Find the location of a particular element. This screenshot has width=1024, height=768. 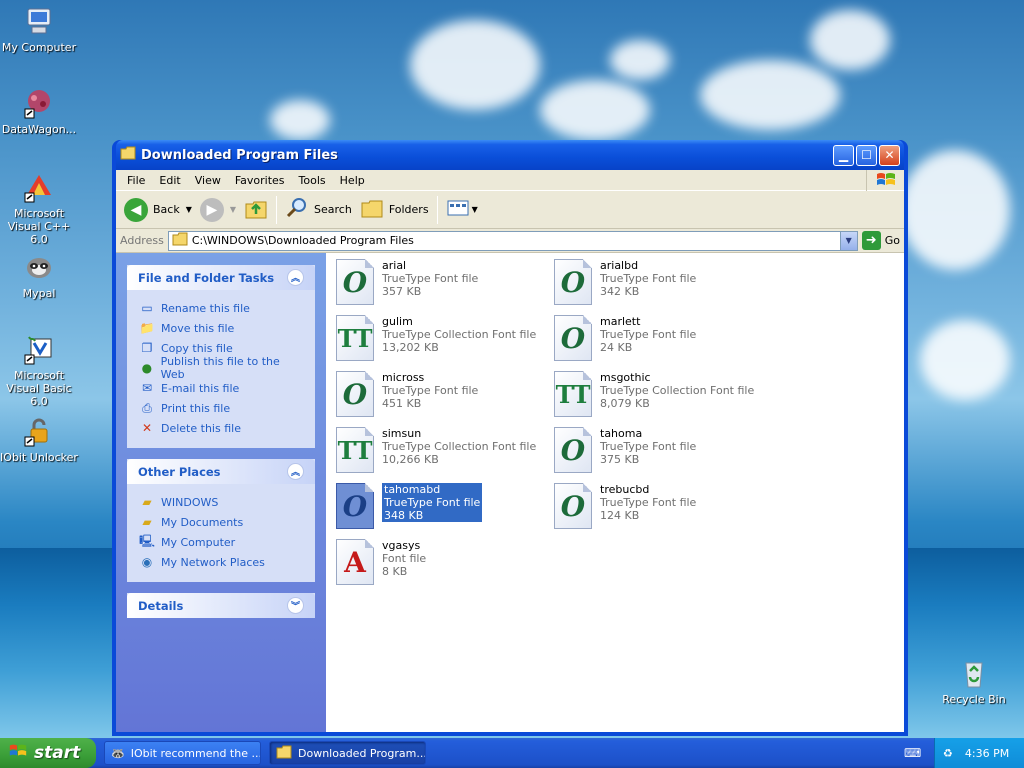

place-my-computer: 🖳 My Computer is located at coordinates (221, 542).